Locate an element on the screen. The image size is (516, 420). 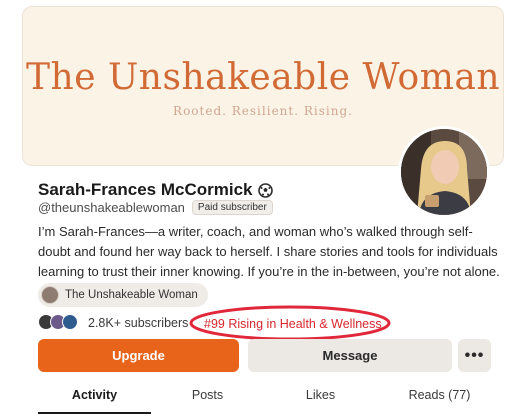
avatar is located at coordinates (444, 172).